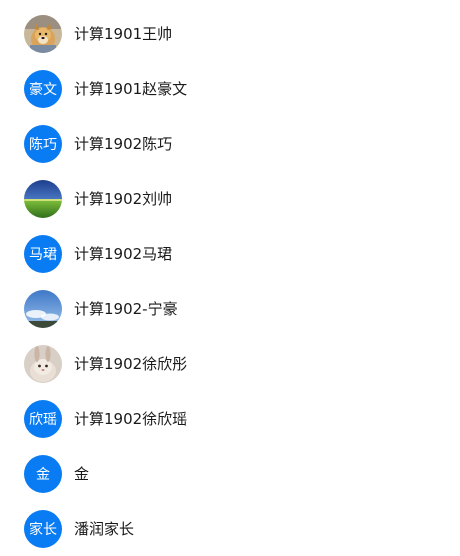 The image size is (460, 556). Describe the element at coordinates (43, 143) in the screenshot. I see `avatar-text: 陈巧` at that location.